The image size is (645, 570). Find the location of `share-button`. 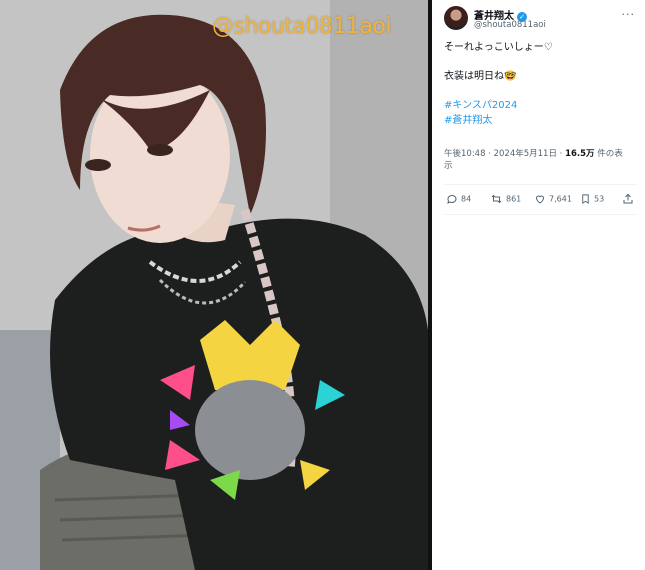

share-button is located at coordinates (629, 199).